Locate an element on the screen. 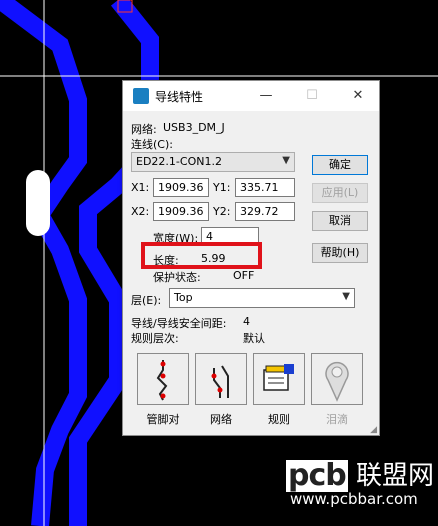  close-button: ✕ is located at coordinates (358, 96).